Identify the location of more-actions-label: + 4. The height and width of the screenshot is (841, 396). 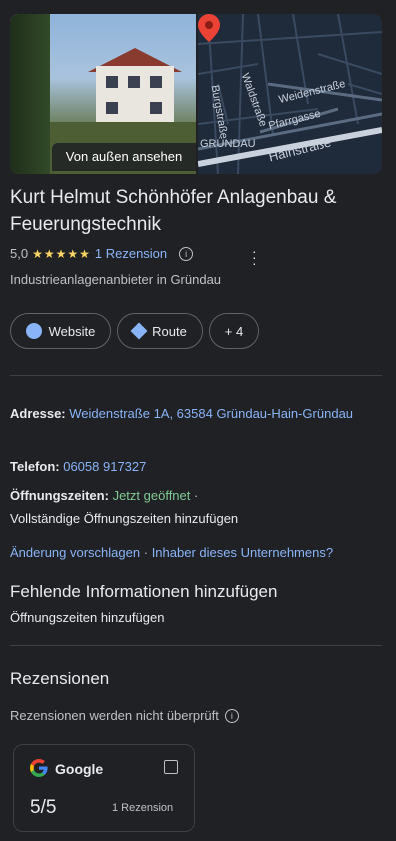
(234, 331).